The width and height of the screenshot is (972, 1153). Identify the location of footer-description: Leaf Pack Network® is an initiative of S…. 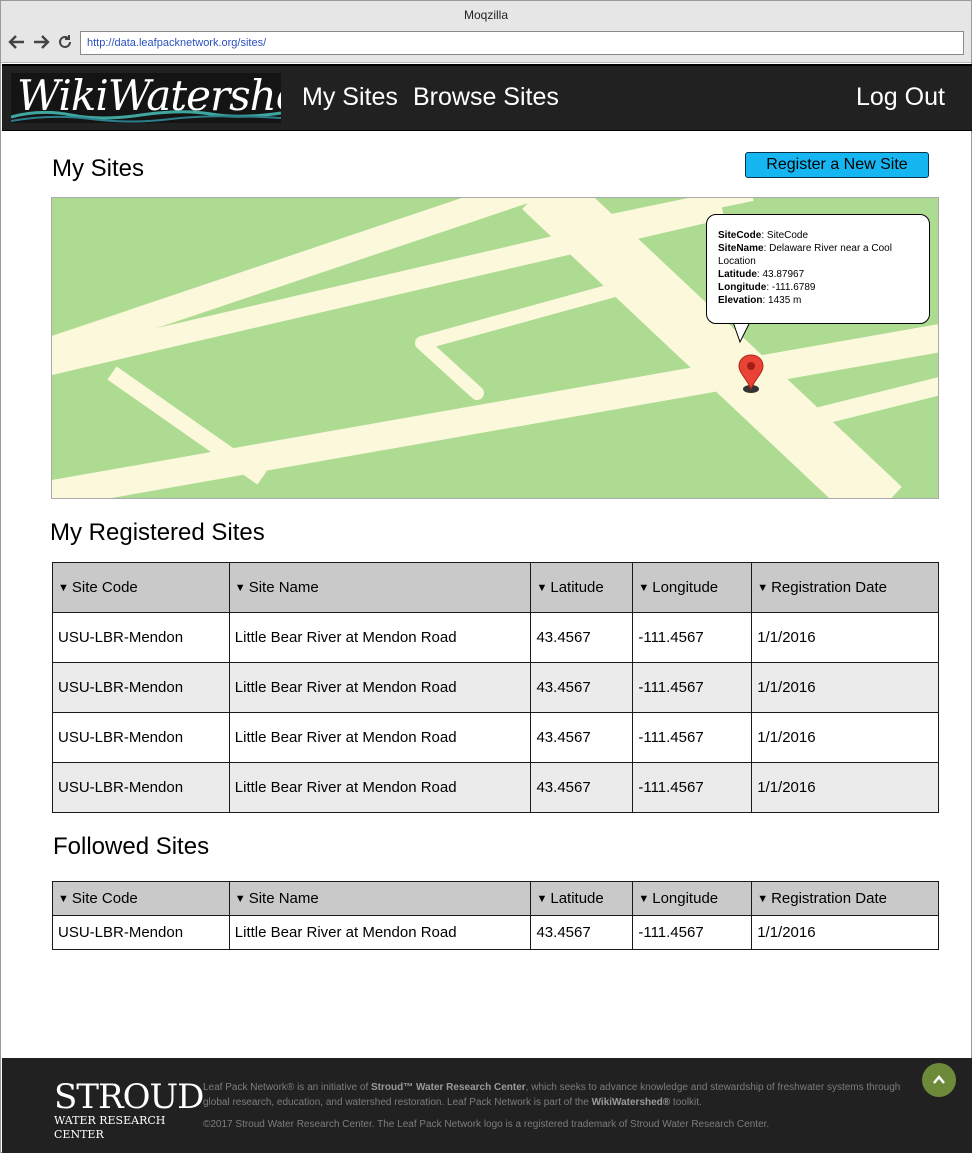
(552, 1095).